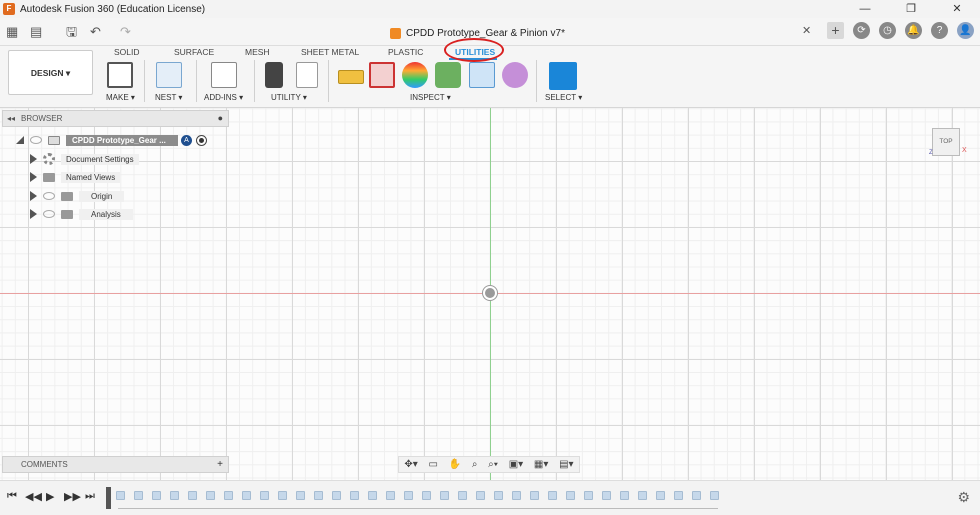 The image size is (980, 515). I want to click on center-of-mass-icon, so click(515, 75).